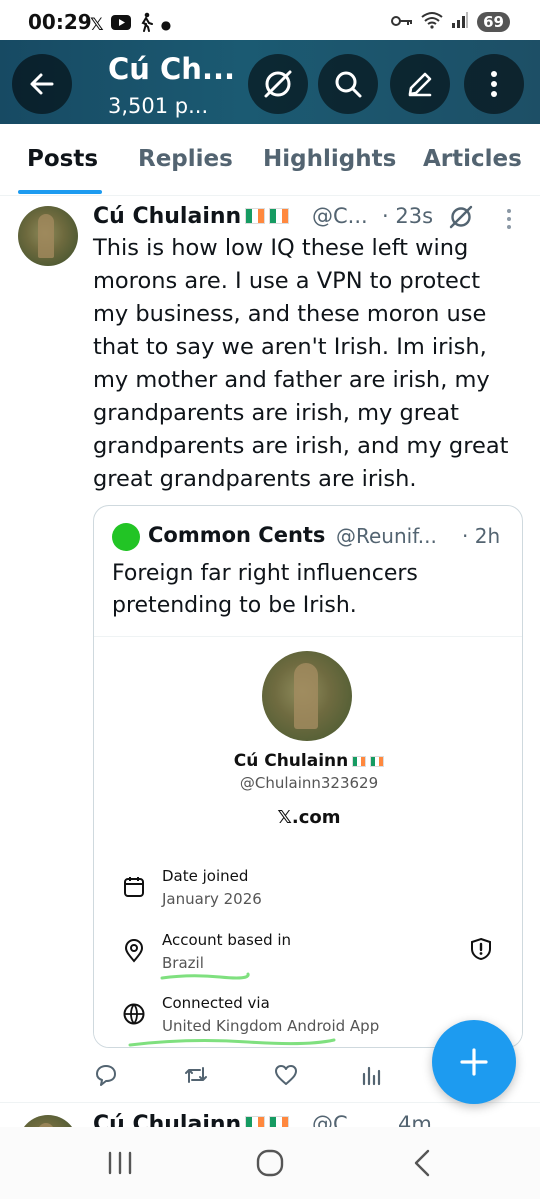 Image resolution: width=540 pixels, height=1199 pixels. What do you see at coordinates (402, 22) in the screenshot?
I see `key-icon` at bounding box center [402, 22].